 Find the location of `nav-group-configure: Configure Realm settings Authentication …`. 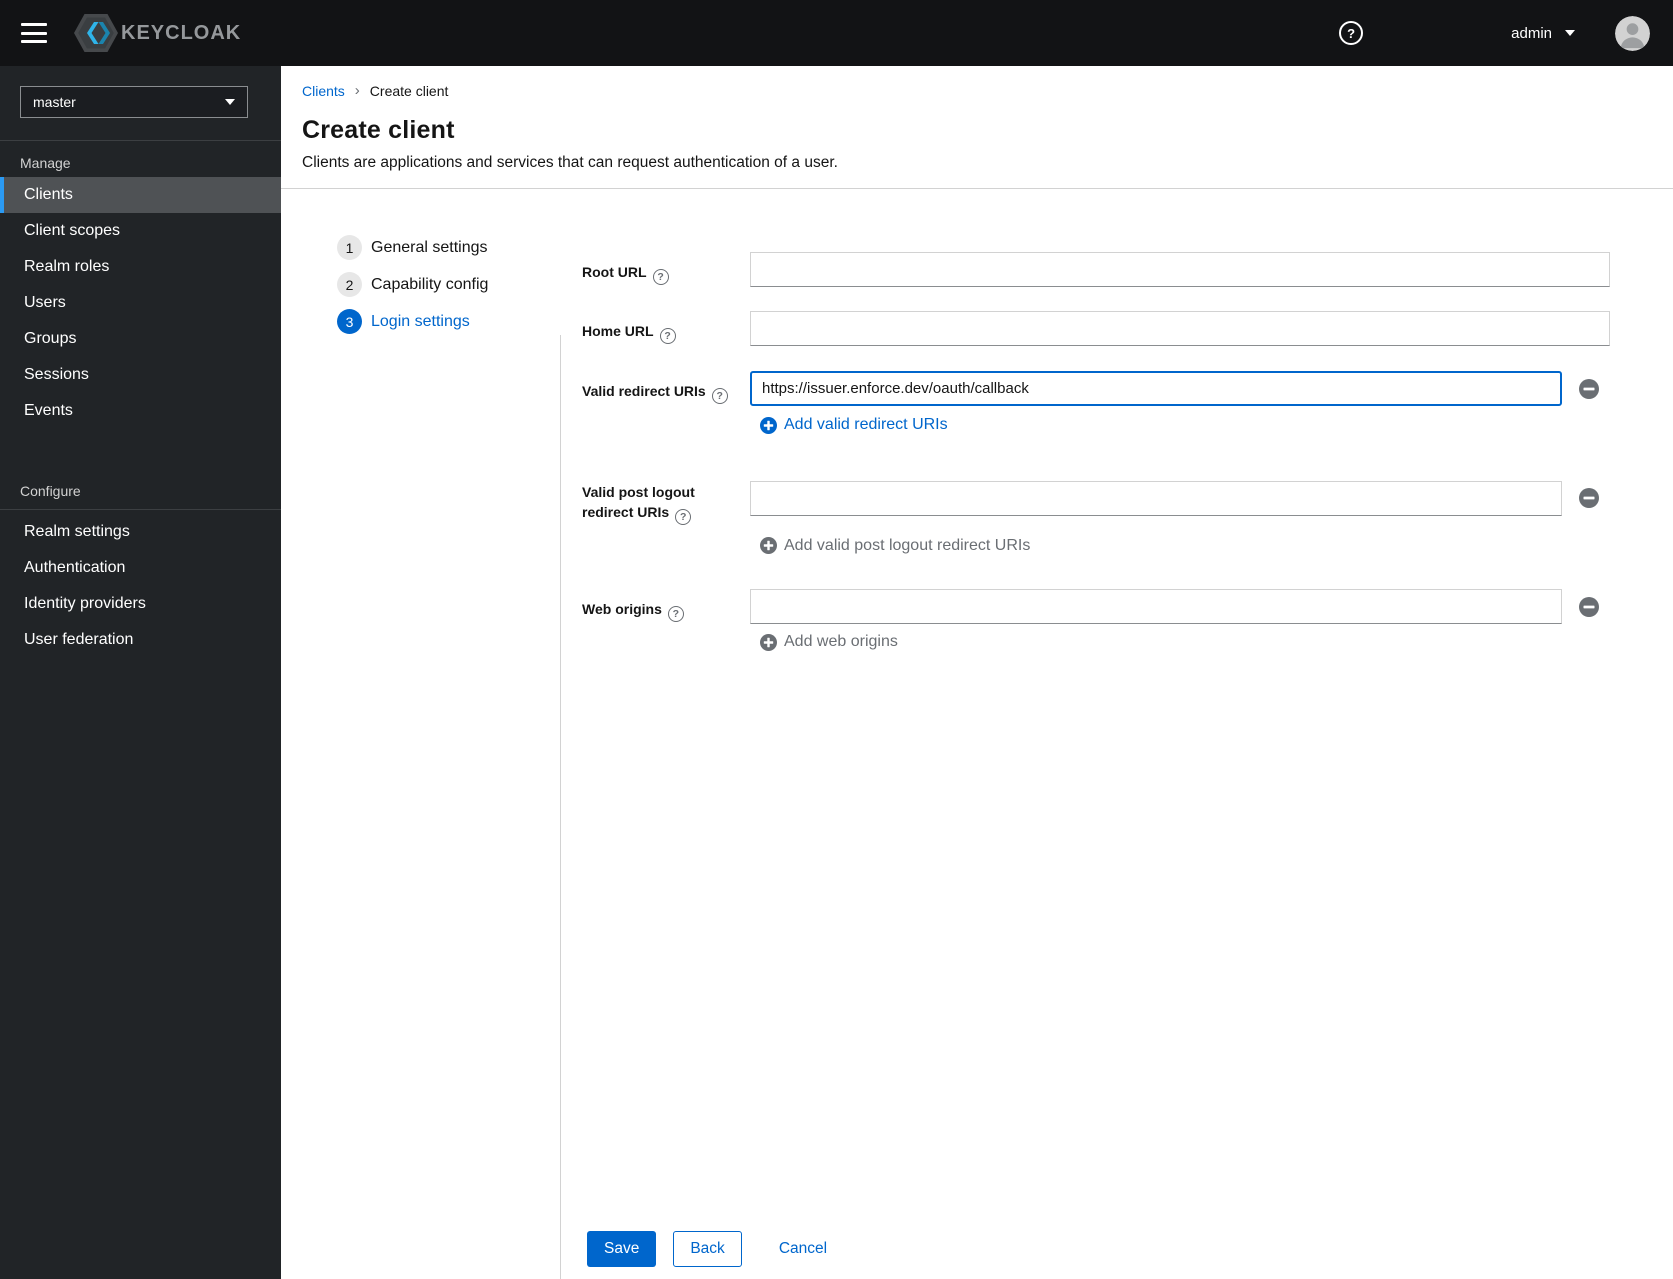

nav-group-configure: Configure Realm settings Authentication … is located at coordinates (140, 563).